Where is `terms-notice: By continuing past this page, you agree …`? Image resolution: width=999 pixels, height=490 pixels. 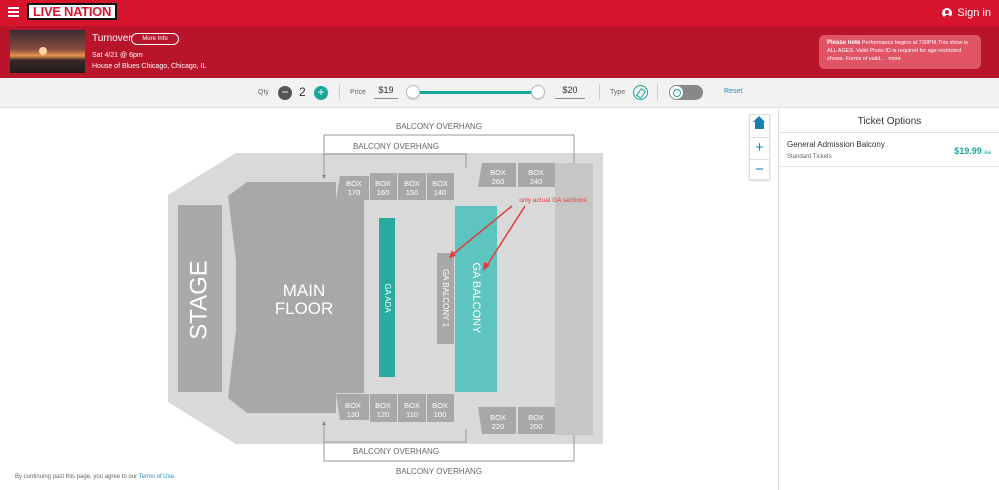
terms-notice: By continuing past this page, you agree … is located at coordinates (95, 477).